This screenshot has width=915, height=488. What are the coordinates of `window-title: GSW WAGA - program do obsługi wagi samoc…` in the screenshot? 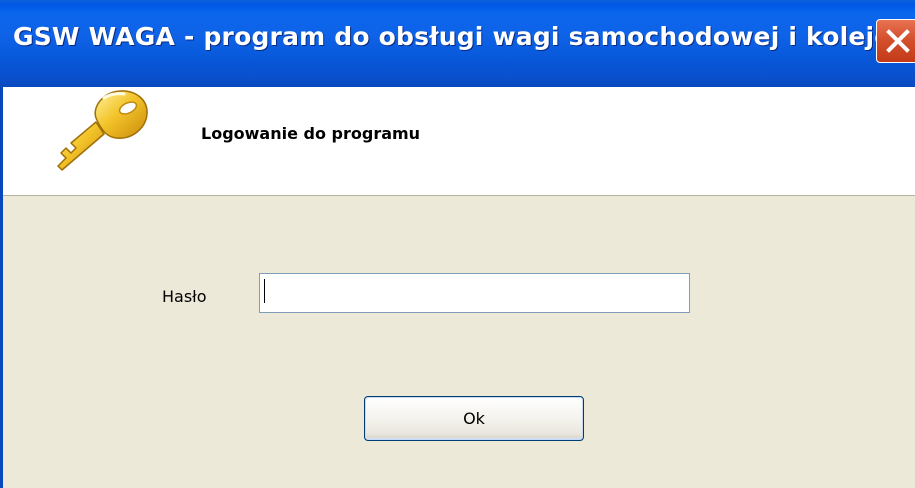 It's located at (464, 36).